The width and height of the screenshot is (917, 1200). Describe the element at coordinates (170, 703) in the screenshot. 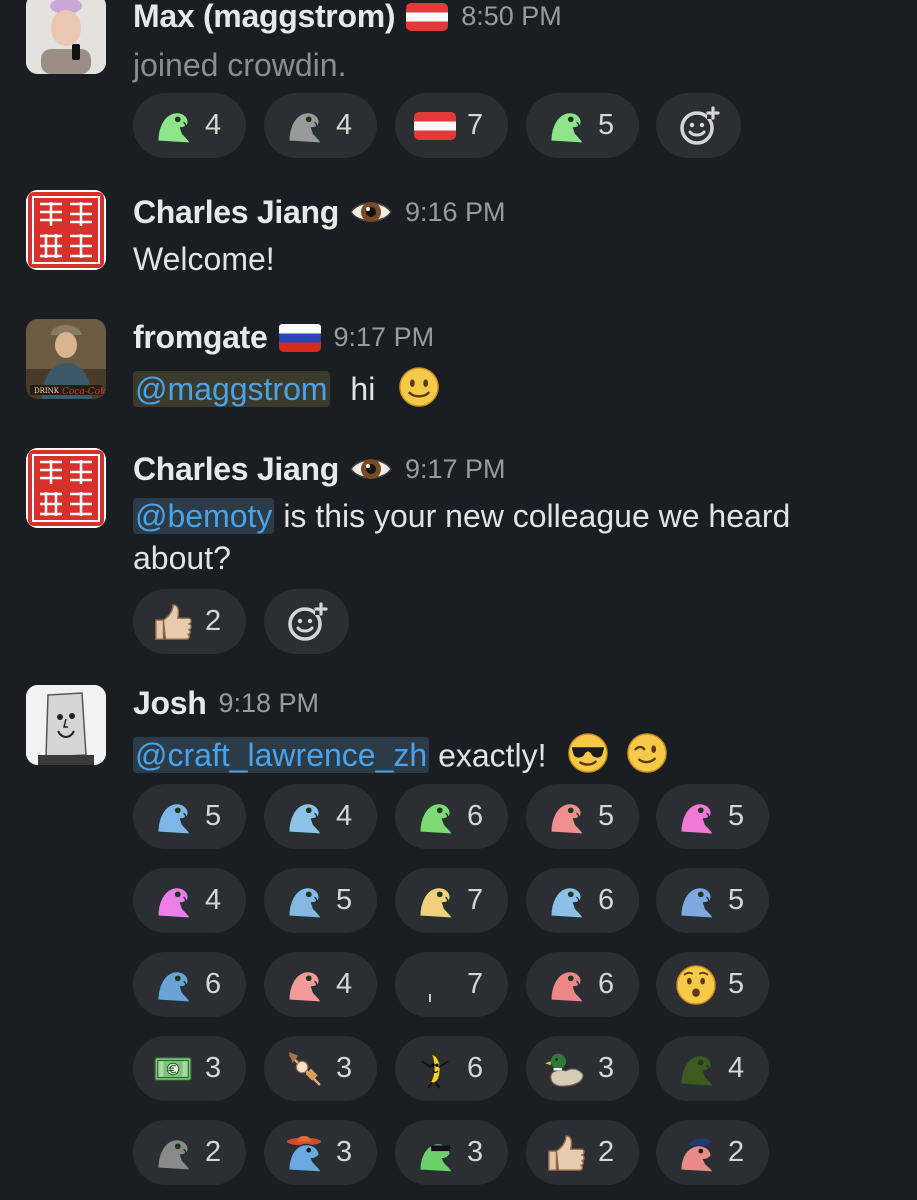

I see `author-name: Josh` at that location.